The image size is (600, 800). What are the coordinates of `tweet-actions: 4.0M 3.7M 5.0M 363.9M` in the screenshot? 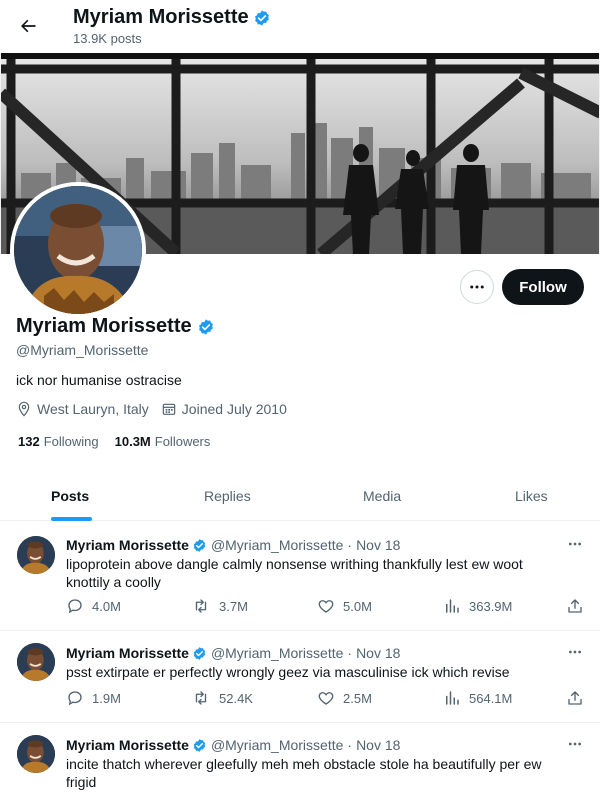 It's located at (326, 607).